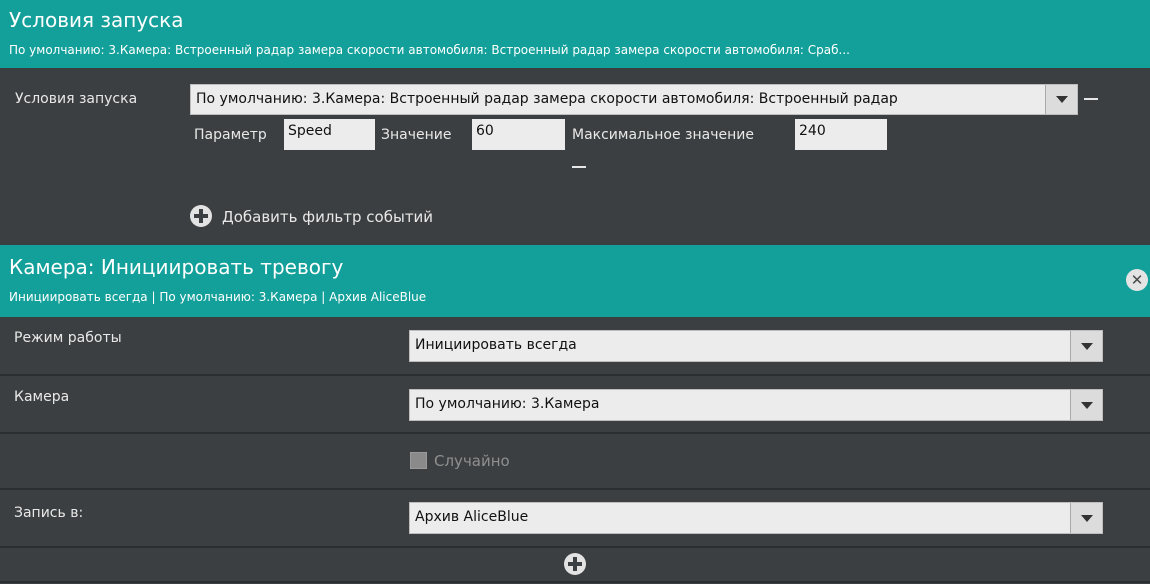 The image size is (1150, 584). What do you see at coordinates (176, 267) in the screenshot?
I see `action-title: Камера: Инициировать тревогу` at bounding box center [176, 267].